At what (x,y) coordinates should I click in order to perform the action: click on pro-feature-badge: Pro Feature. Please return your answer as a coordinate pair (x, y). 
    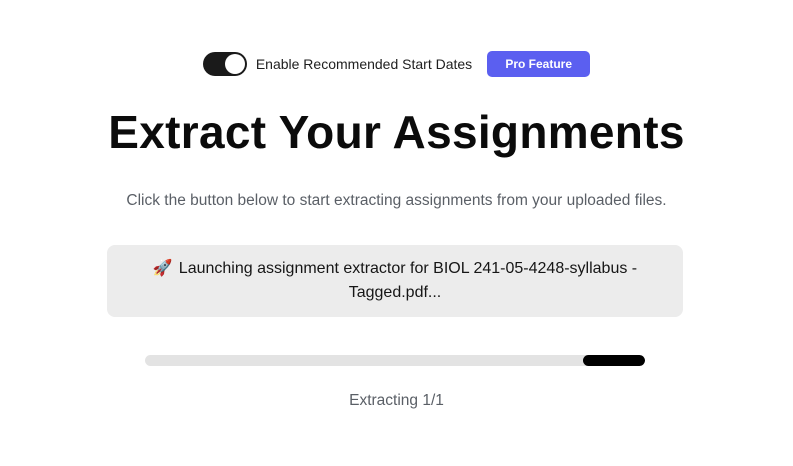
    Looking at the image, I should click on (539, 64).